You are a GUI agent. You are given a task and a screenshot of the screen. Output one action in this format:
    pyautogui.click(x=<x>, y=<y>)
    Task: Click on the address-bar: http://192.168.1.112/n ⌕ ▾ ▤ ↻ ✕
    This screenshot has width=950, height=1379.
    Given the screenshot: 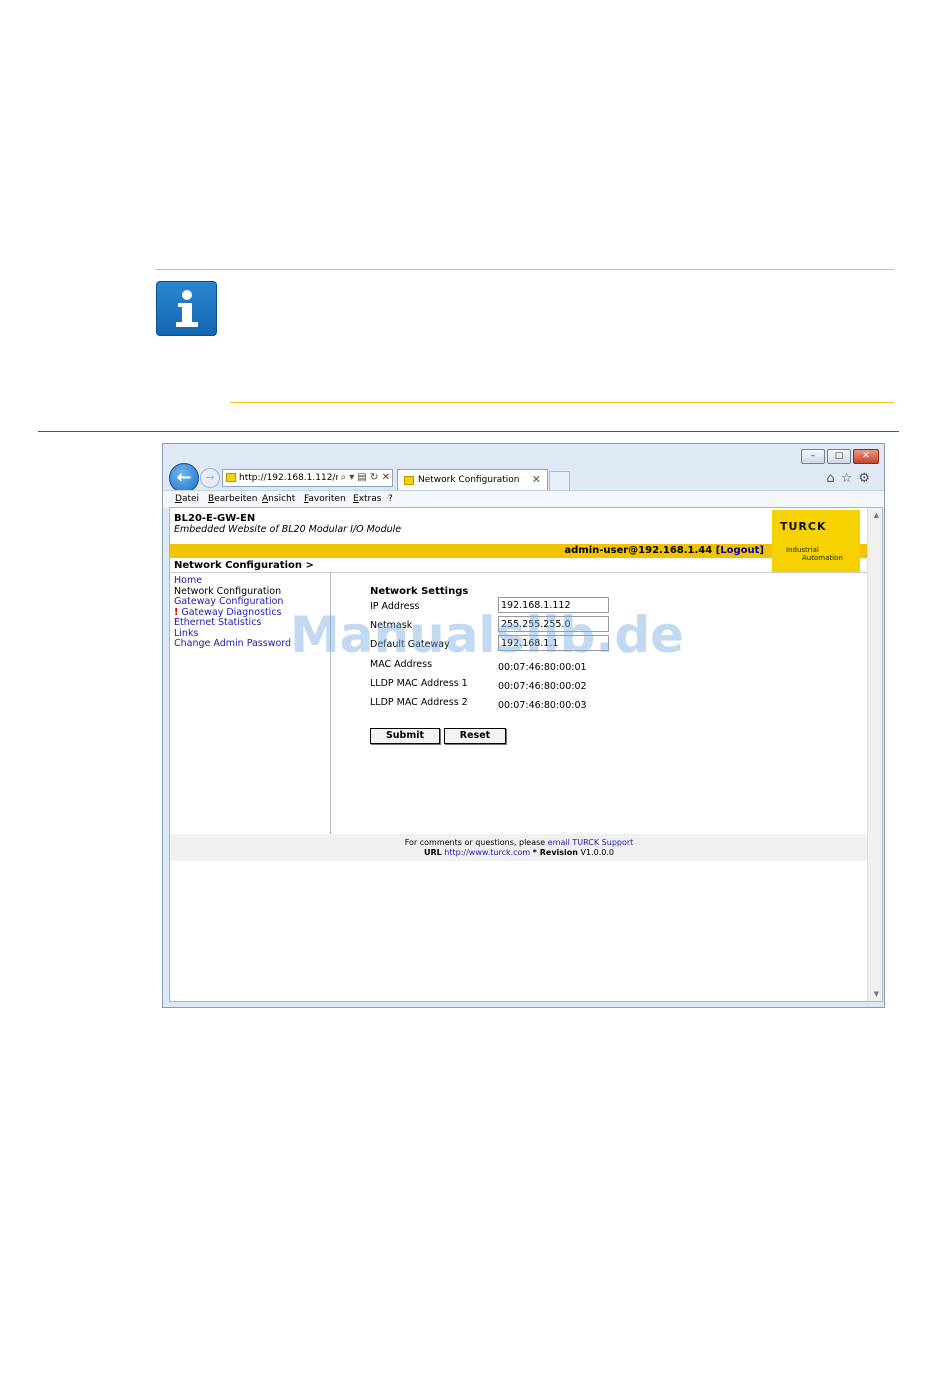 What is the action you would take?
    pyautogui.click(x=307, y=478)
    